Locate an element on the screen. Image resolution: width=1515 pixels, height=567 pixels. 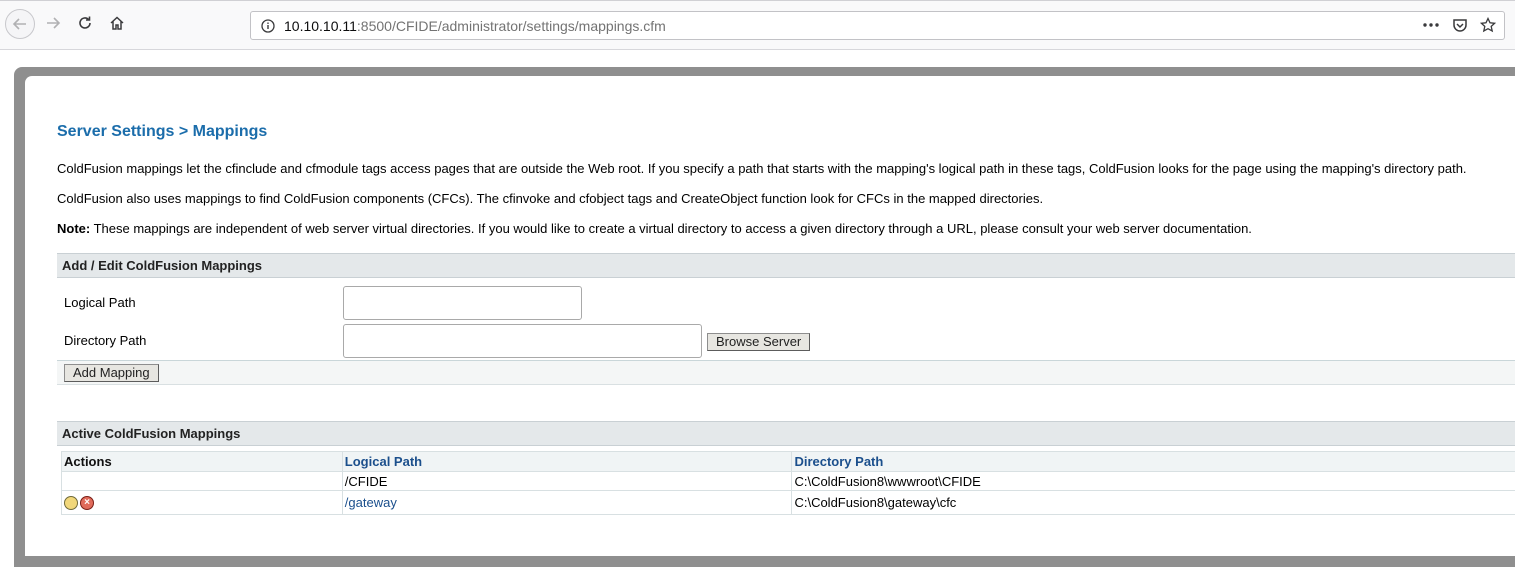
arrow-left-icon is located at coordinates (20, 24).